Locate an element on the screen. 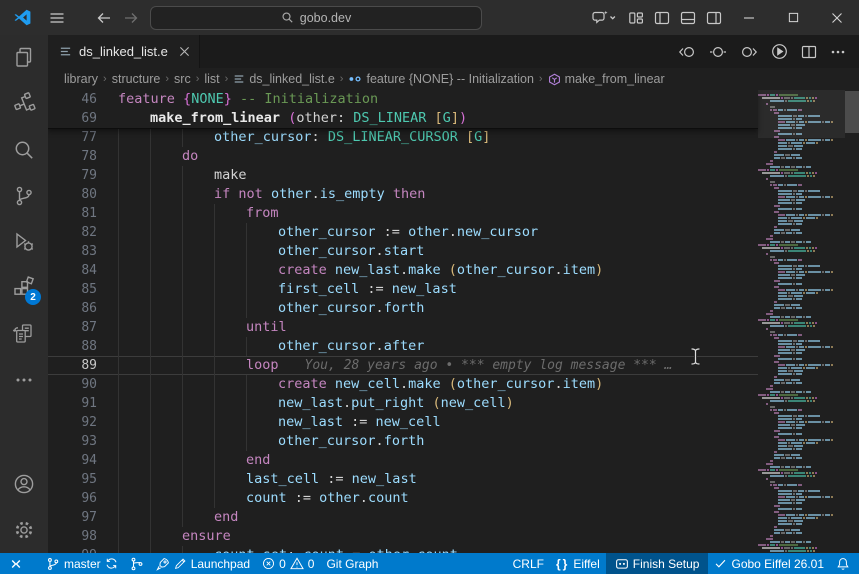  line-number: 78 is located at coordinates (89, 156).